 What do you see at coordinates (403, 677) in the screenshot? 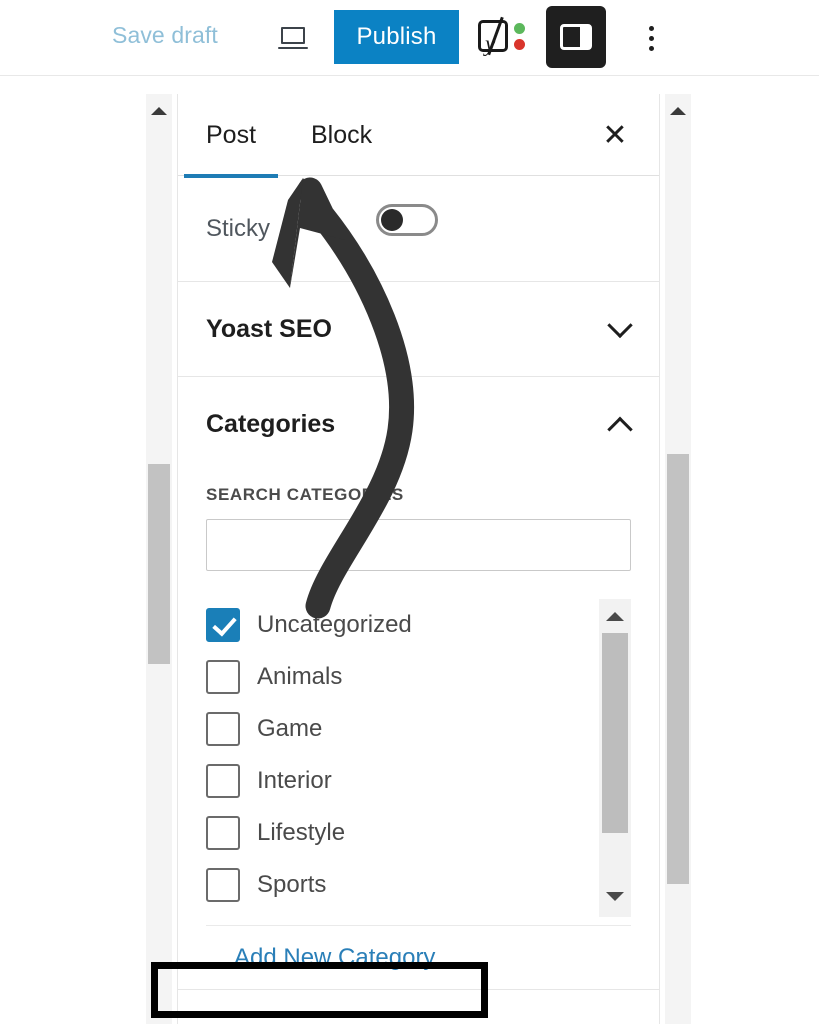
I see `category-checkbox-item: Animals` at bounding box center [403, 677].